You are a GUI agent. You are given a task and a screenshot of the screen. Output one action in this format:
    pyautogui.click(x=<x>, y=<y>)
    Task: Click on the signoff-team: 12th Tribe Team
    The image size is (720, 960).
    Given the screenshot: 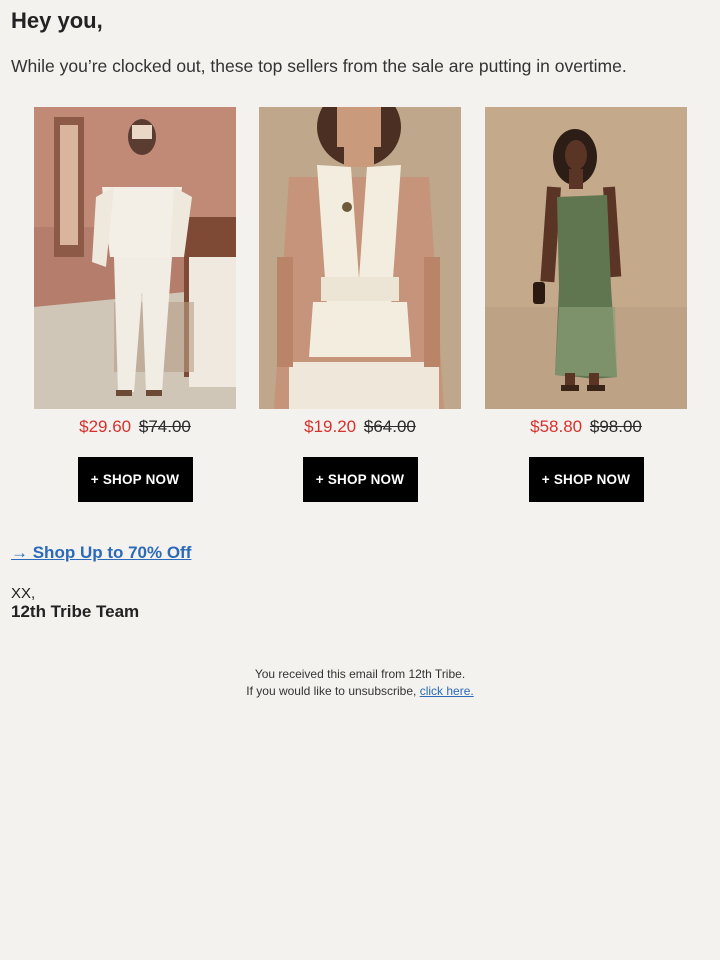 What is the action you would take?
    pyautogui.click(x=75, y=611)
    